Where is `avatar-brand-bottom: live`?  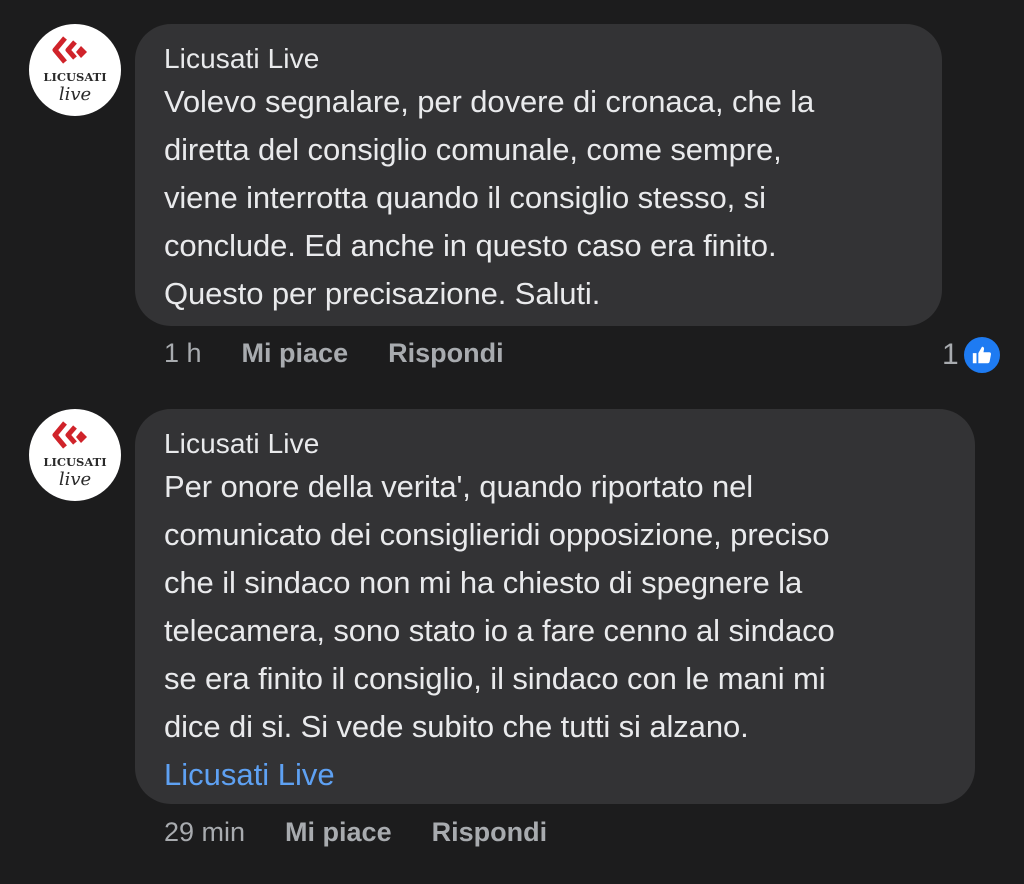 avatar-brand-bottom: live is located at coordinates (75, 479).